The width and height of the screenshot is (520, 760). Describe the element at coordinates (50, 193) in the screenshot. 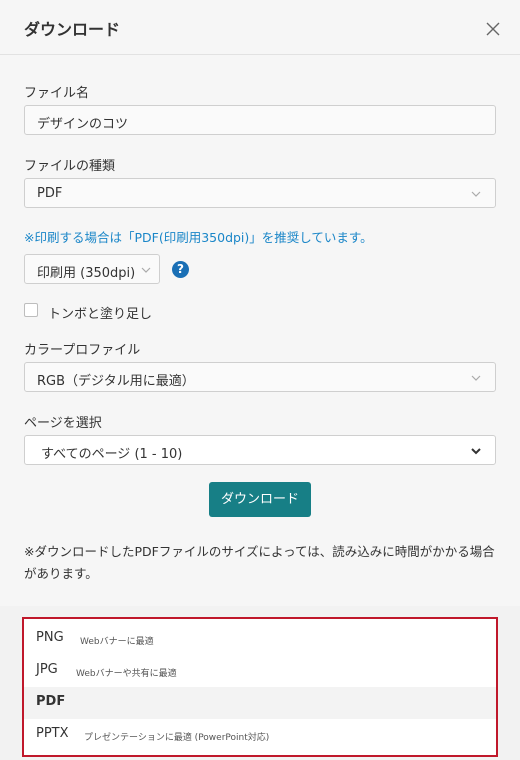

I see `file-type-value: PDF` at that location.